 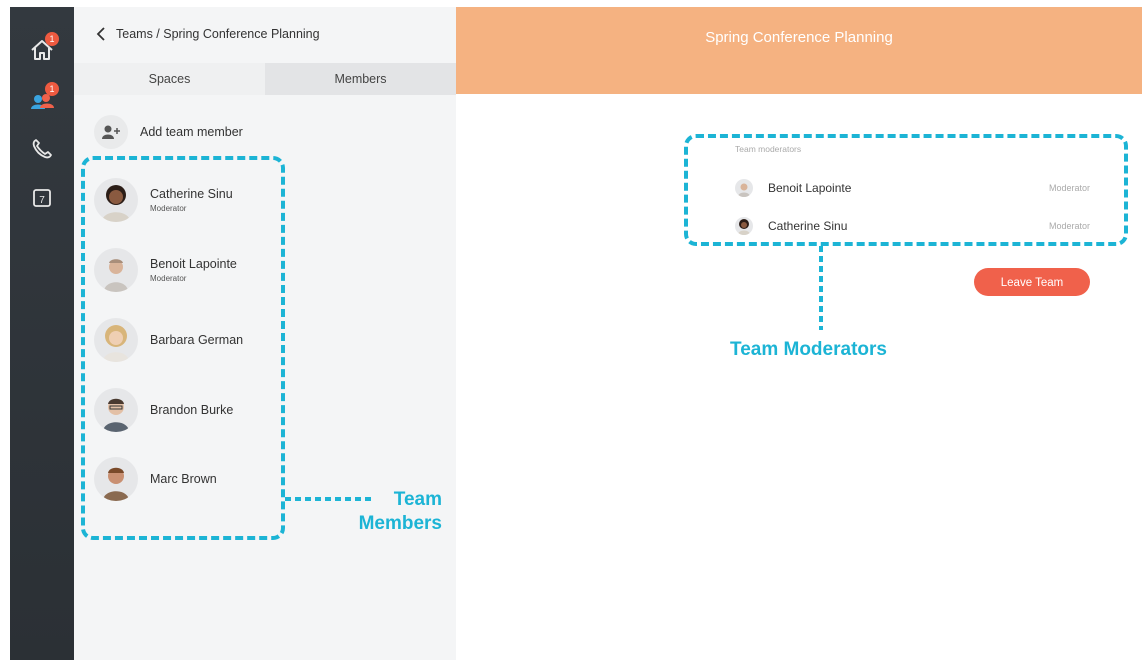 What do you see at coordinates (400, 523) in the screenshot?
I see `team-members-annotation-line2: Members` at bounding box center [400, 523].